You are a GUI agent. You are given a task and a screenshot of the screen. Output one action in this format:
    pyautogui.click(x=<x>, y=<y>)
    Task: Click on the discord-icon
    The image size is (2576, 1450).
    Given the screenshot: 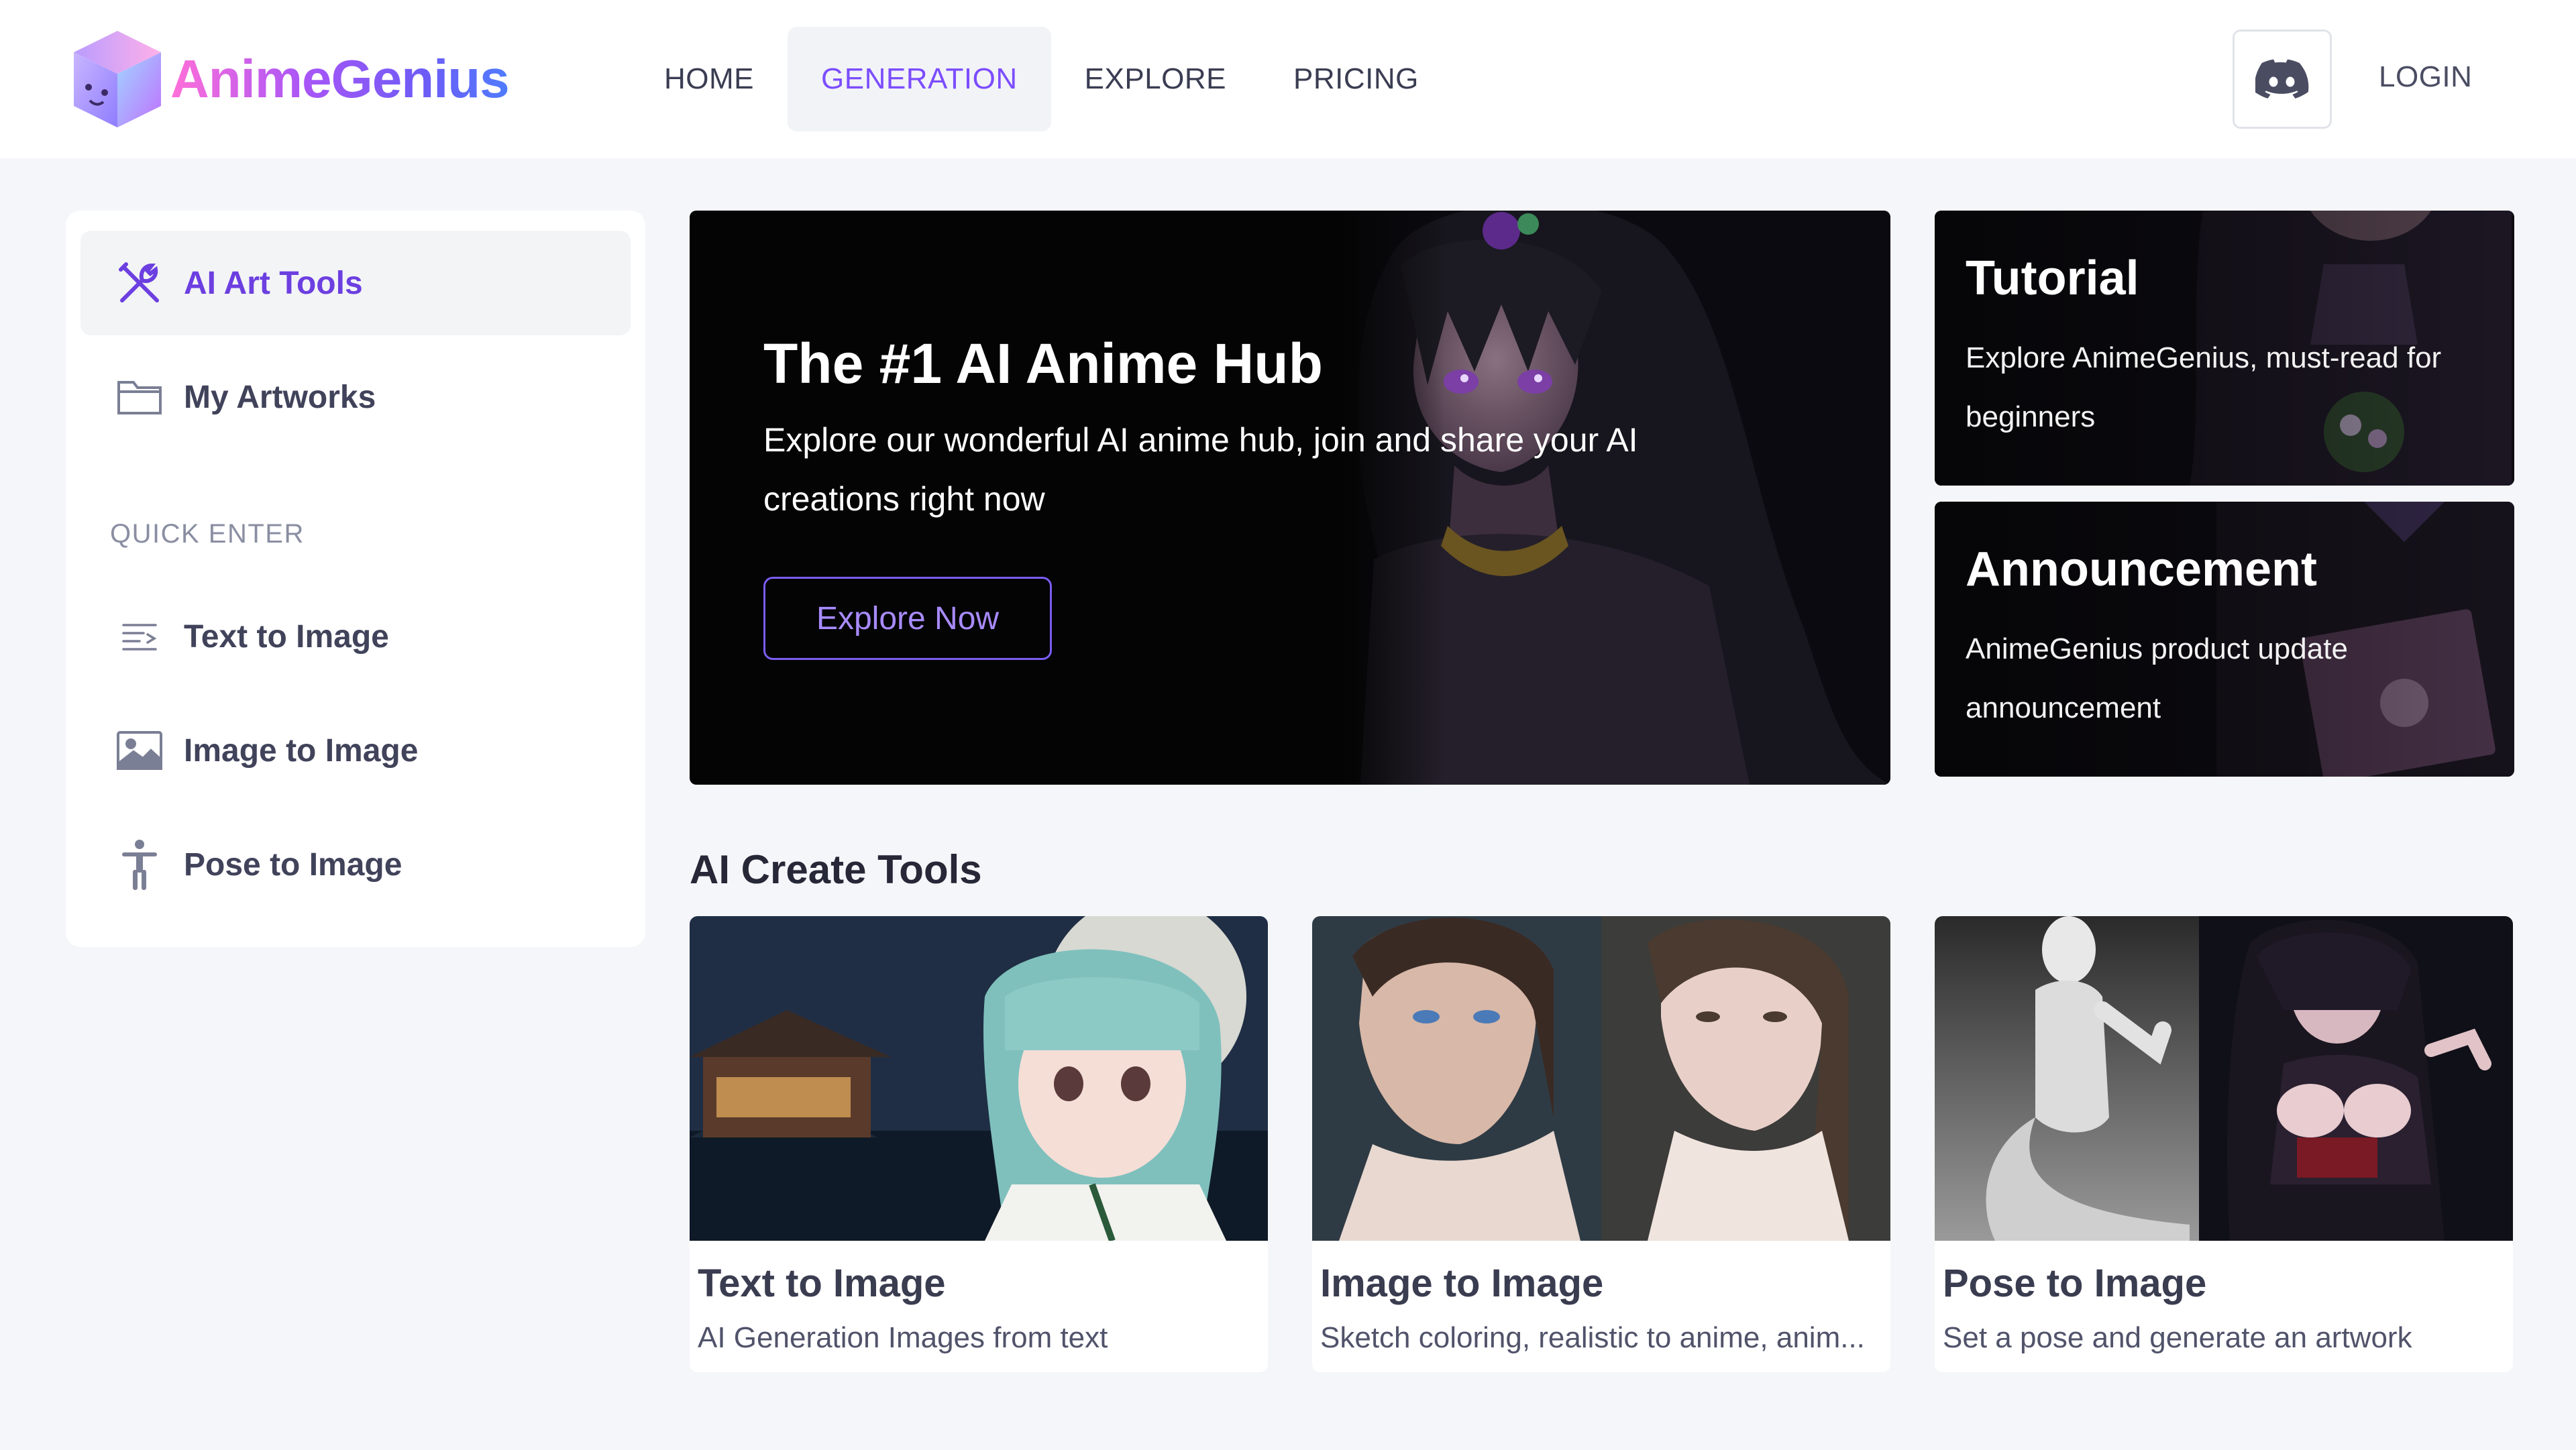 What is the action you would take?
    pyautogui.click(x=2282, y=79)
    